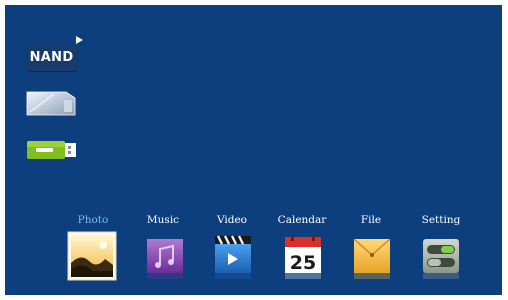 Image resolution: width=508 pixels, height=300 pixels. What do you see at coordinates (303, 263) in the screenshot?
I see `calendar-day: 25` at bounding box center [303, 263].